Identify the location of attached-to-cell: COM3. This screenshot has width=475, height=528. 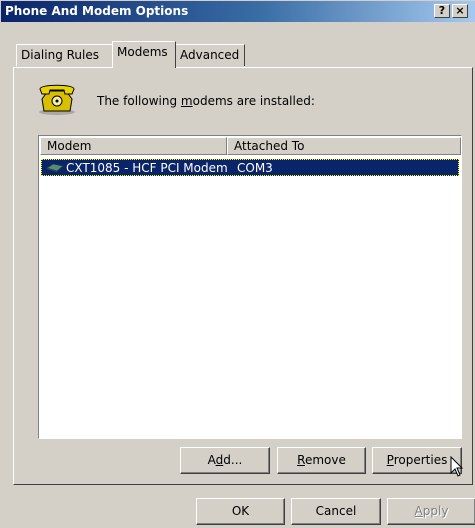
(255, 168).